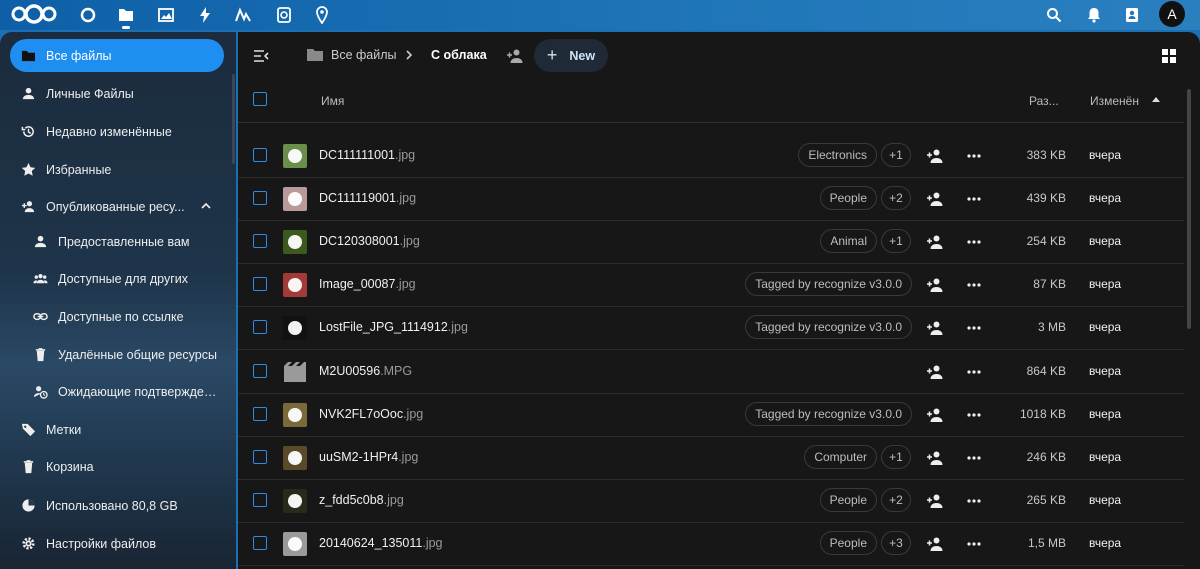 The image size is (1200, 569). Describe the element at coordinates (711, 242) in the screenshot. I see `table-row: DC120308001.jpg +1 Animal 254 KB вчера` at that location.